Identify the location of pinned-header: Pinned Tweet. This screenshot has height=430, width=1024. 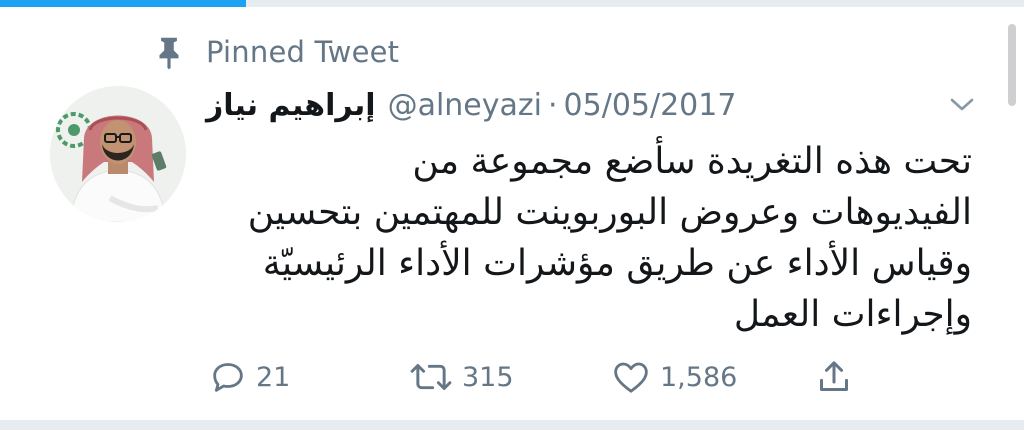
(274, 52).